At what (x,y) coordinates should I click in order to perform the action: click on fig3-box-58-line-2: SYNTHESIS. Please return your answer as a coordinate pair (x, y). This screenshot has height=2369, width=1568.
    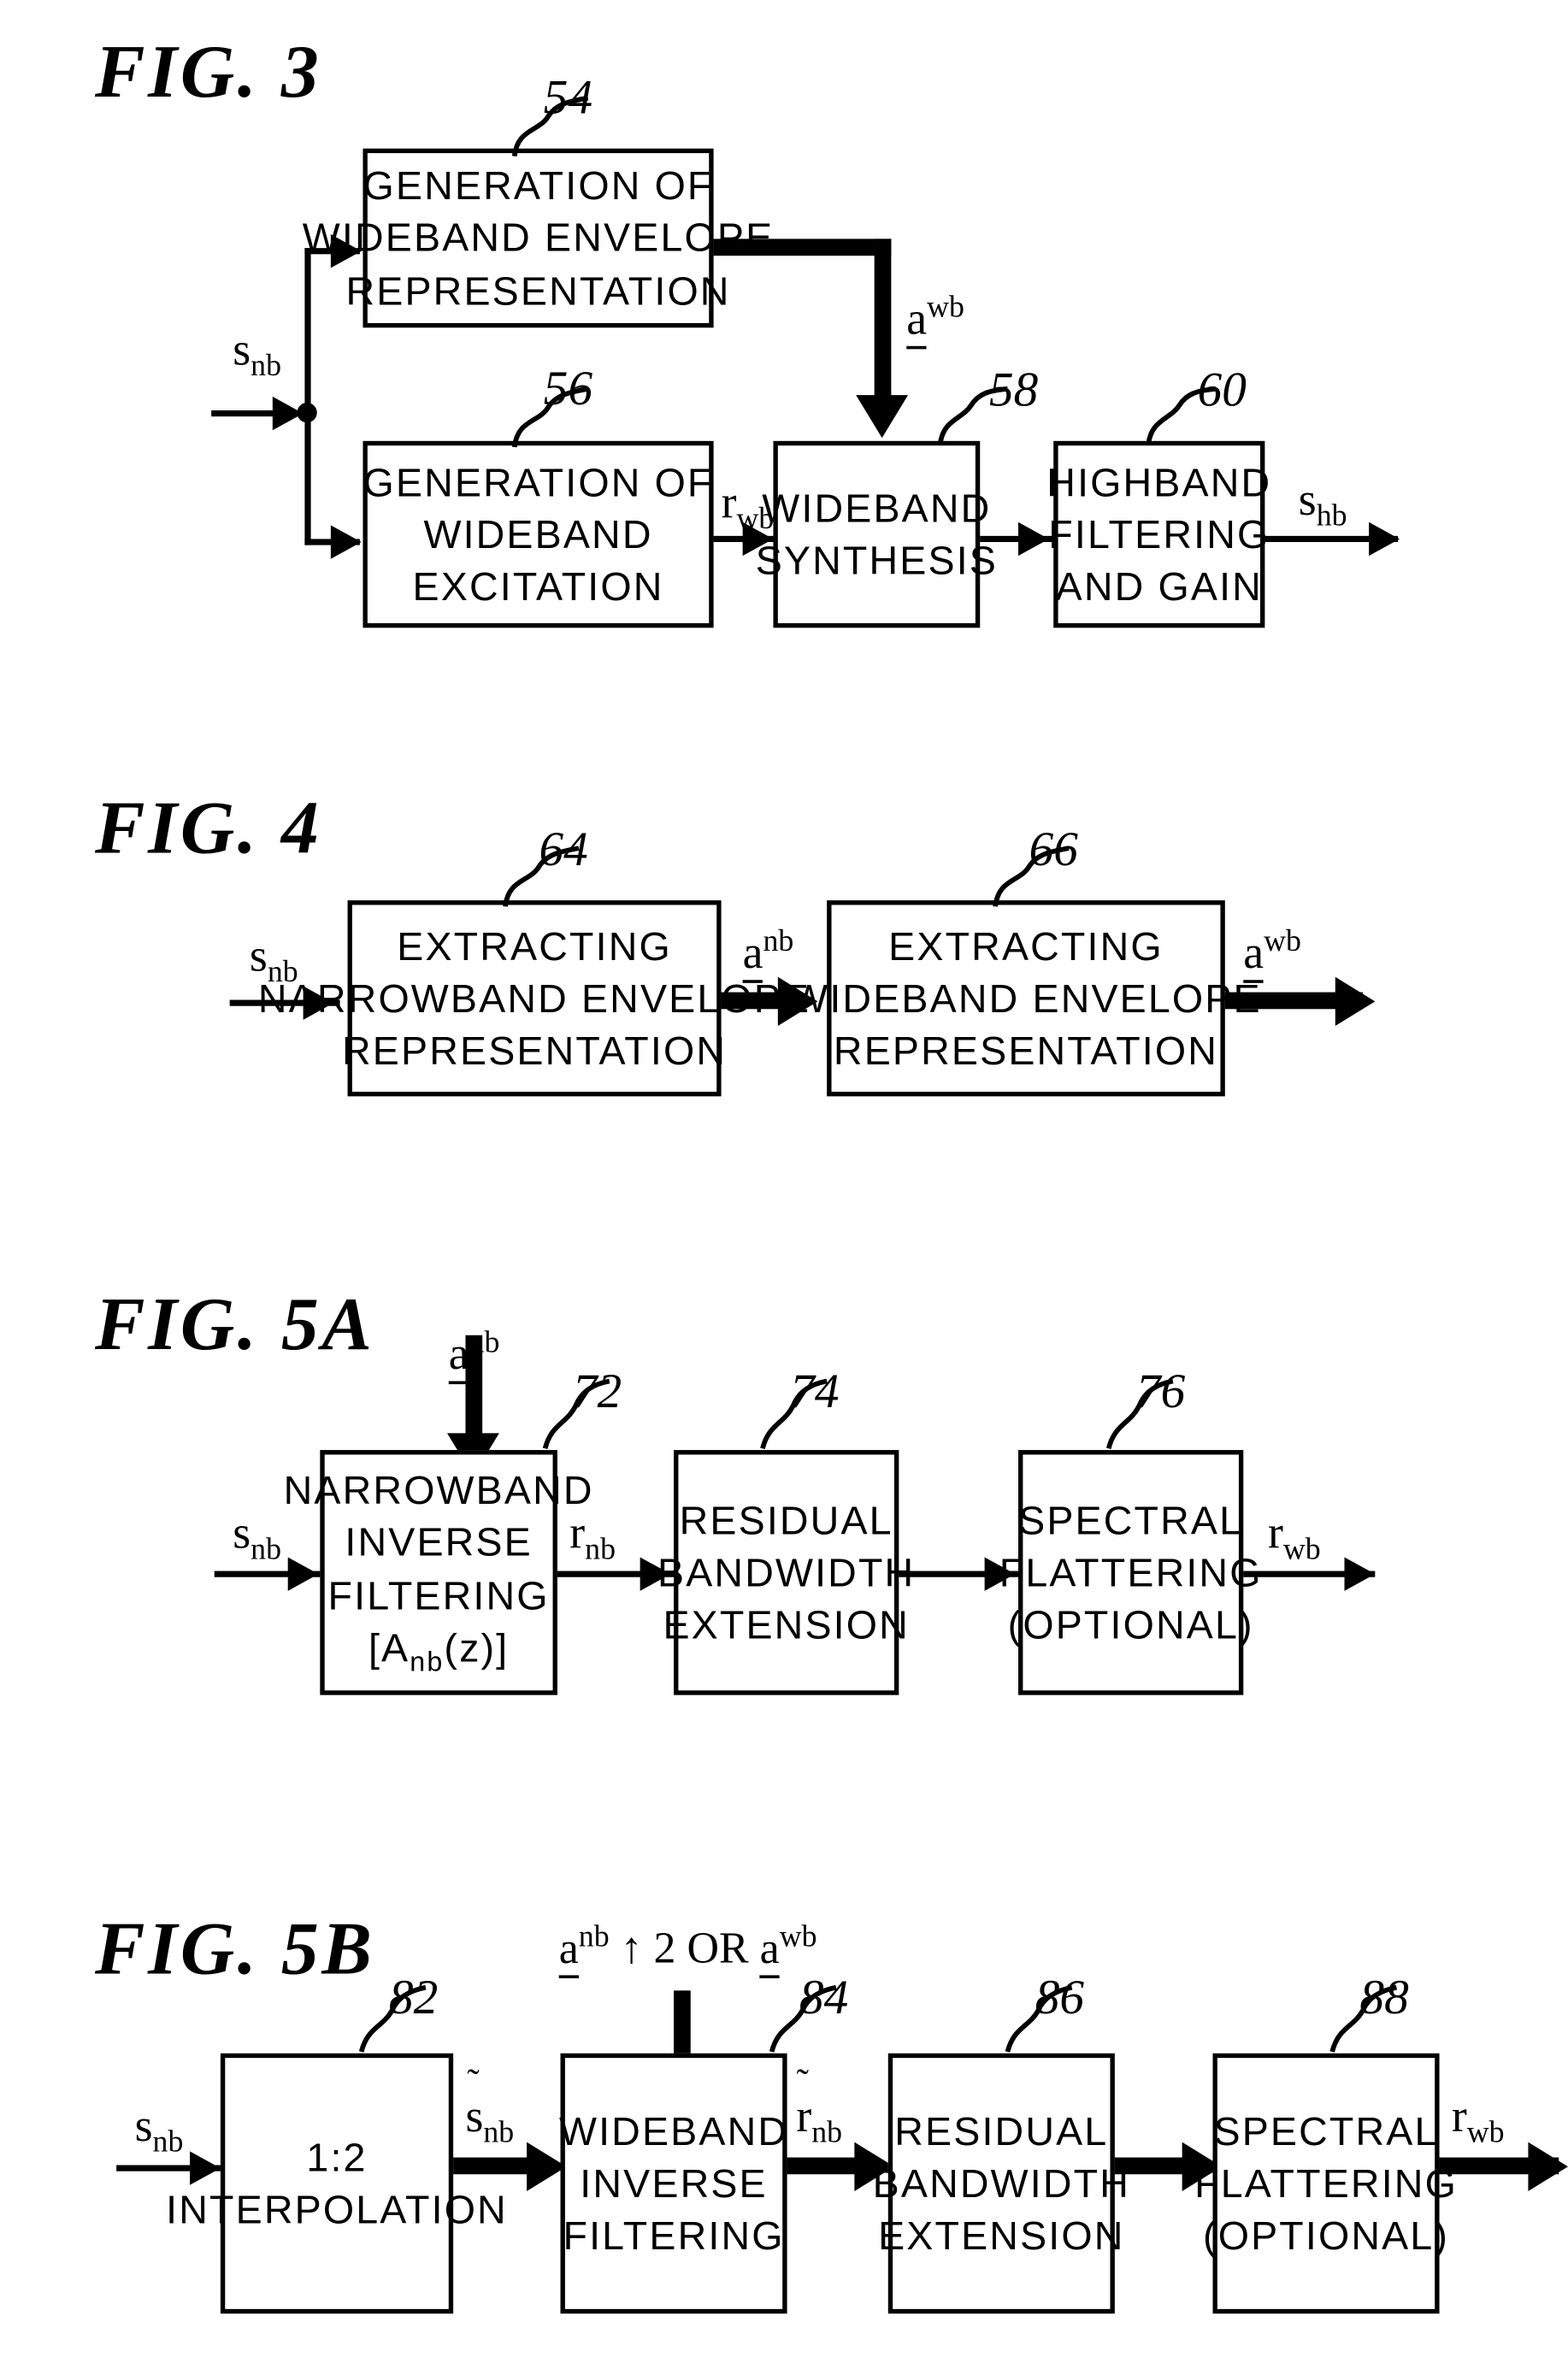
    Looking at the image, I should click on (877, 560).